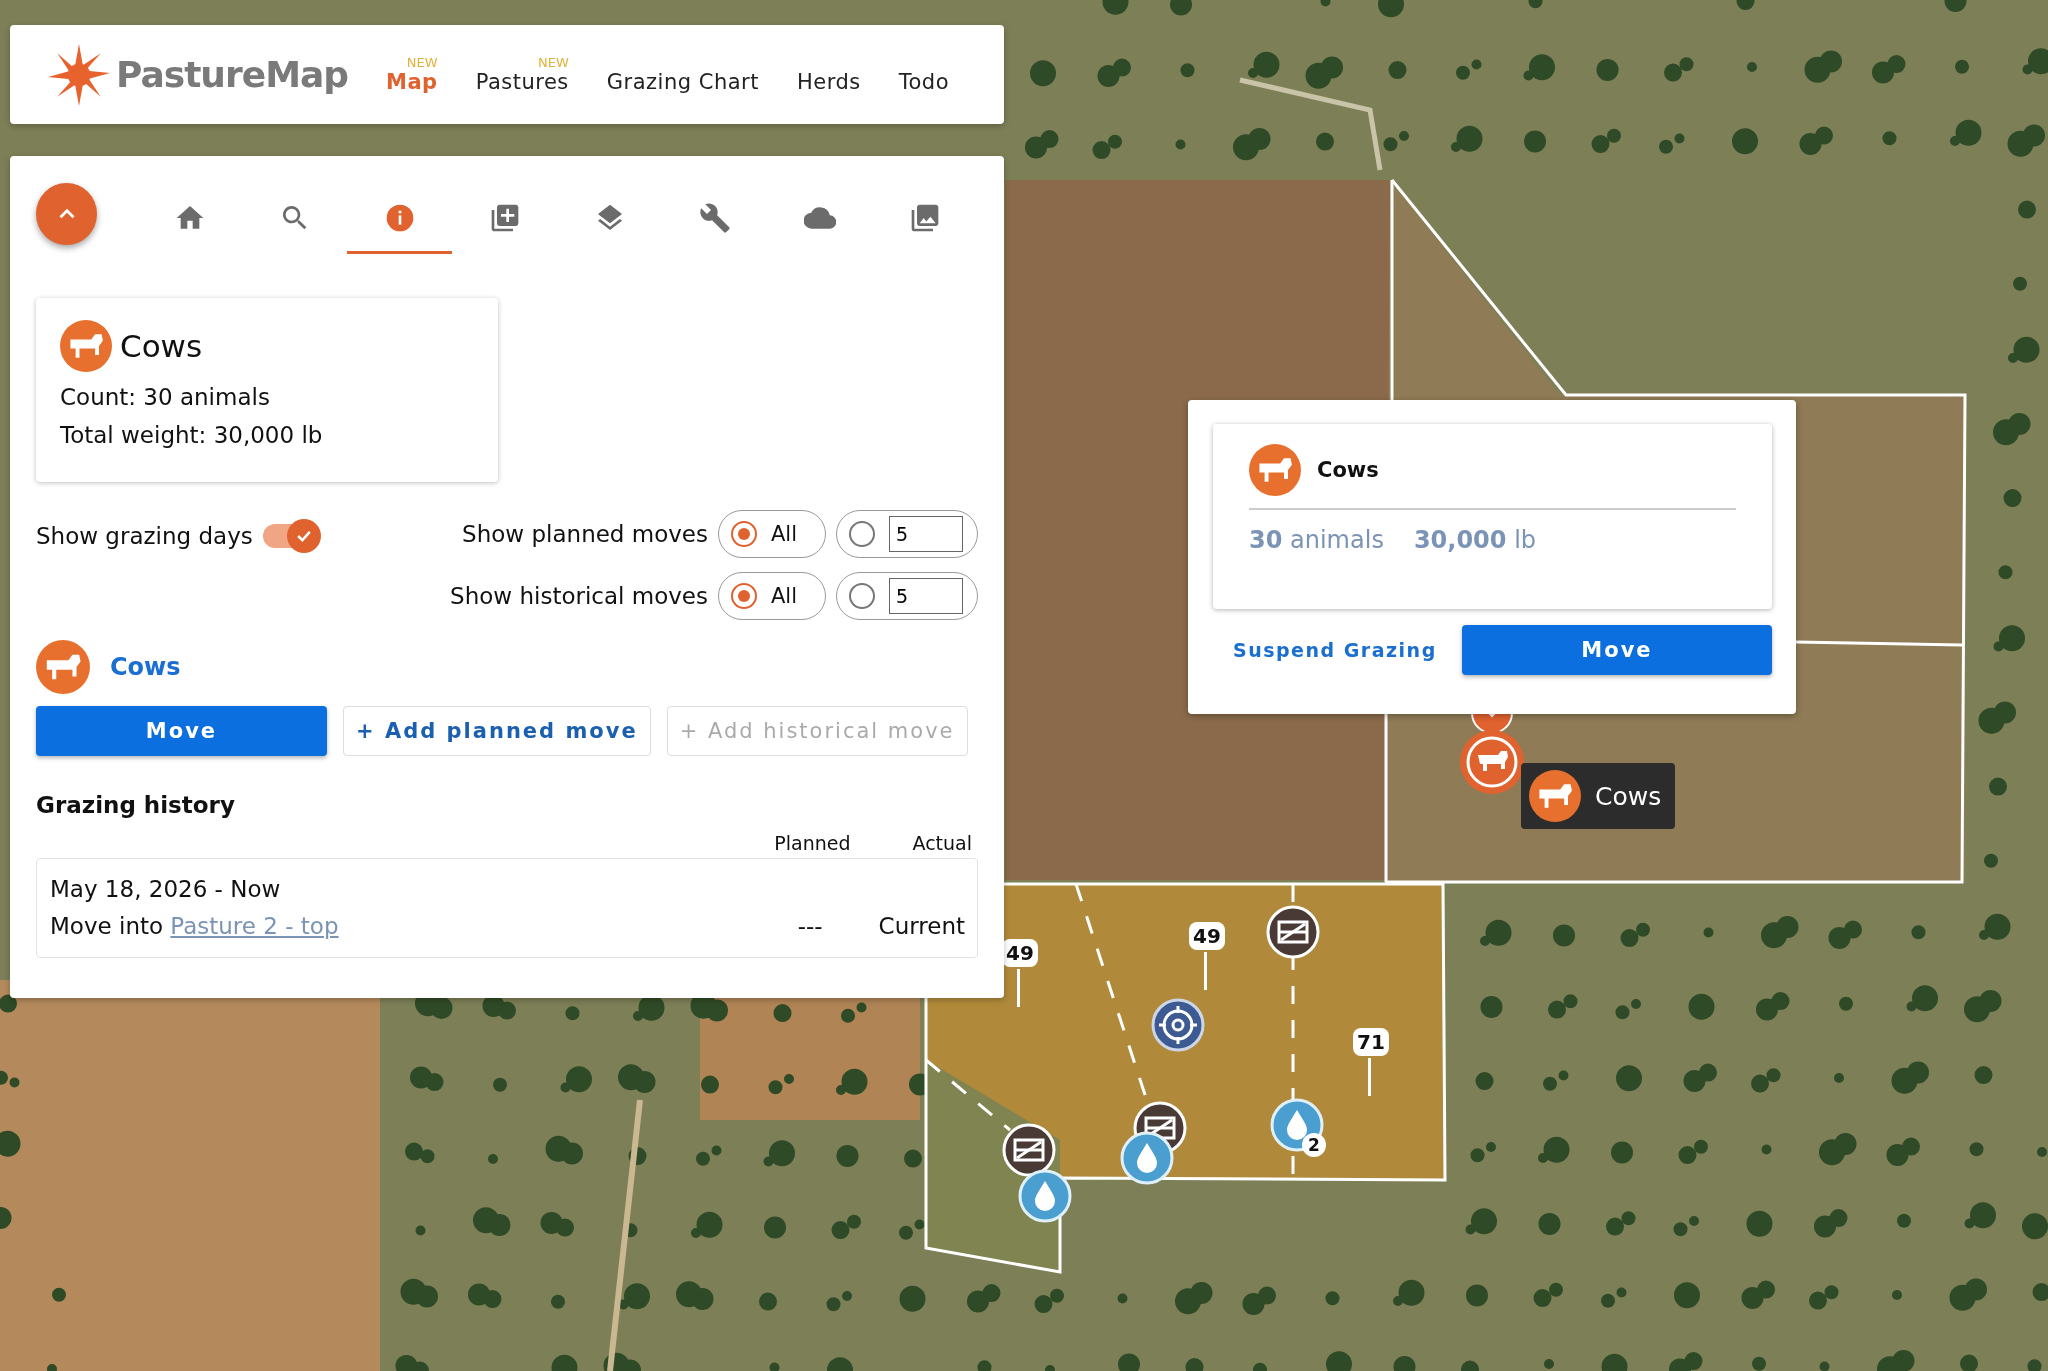 This screenshot has height=1371, width=2048. Describe the element at coordinates (497, 731) in the screenshot. I see `add-move-button: + Add planned move` at that location.